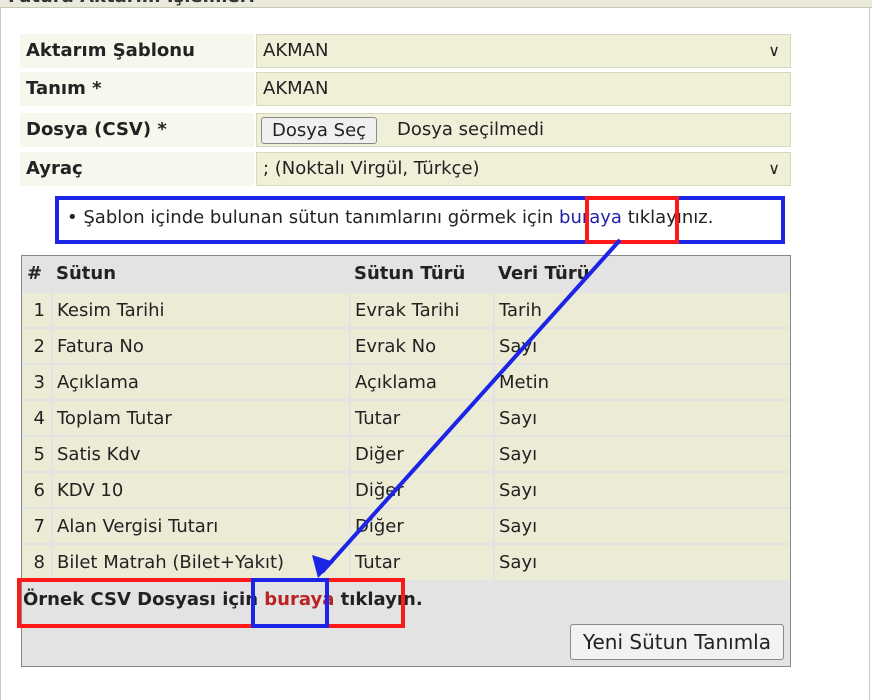  Describe the element at coordinates (37, 561) in the screenshot. I see `row-num: 8` at that location.